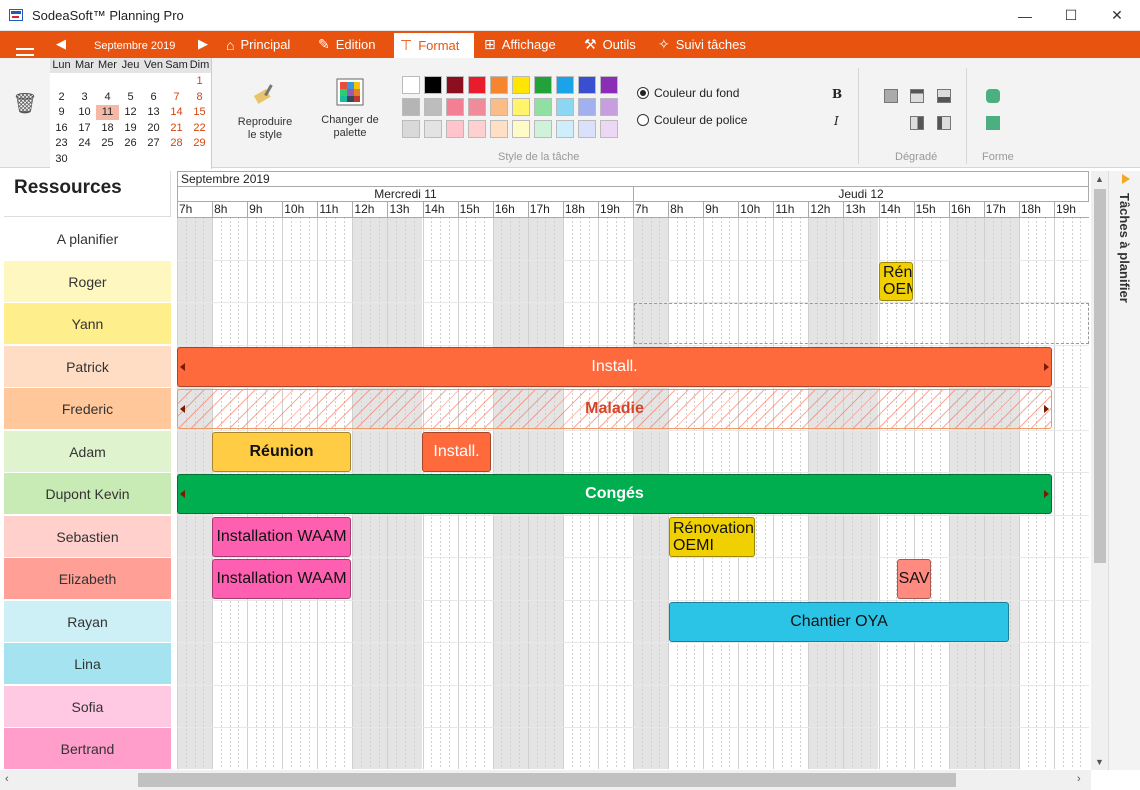  What do you see at coordinates (107, 143) in the screenshot?
I see `calendar-day: 25` at bounding box center [107, 143].